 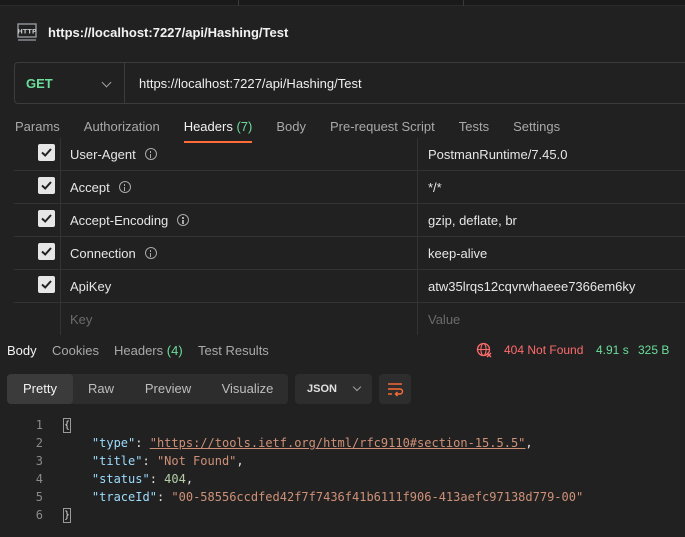 What do you see at coordinates (244, 126) in the screenshot?
I see `tab-count: (7)` at bounding box center [244, 126].